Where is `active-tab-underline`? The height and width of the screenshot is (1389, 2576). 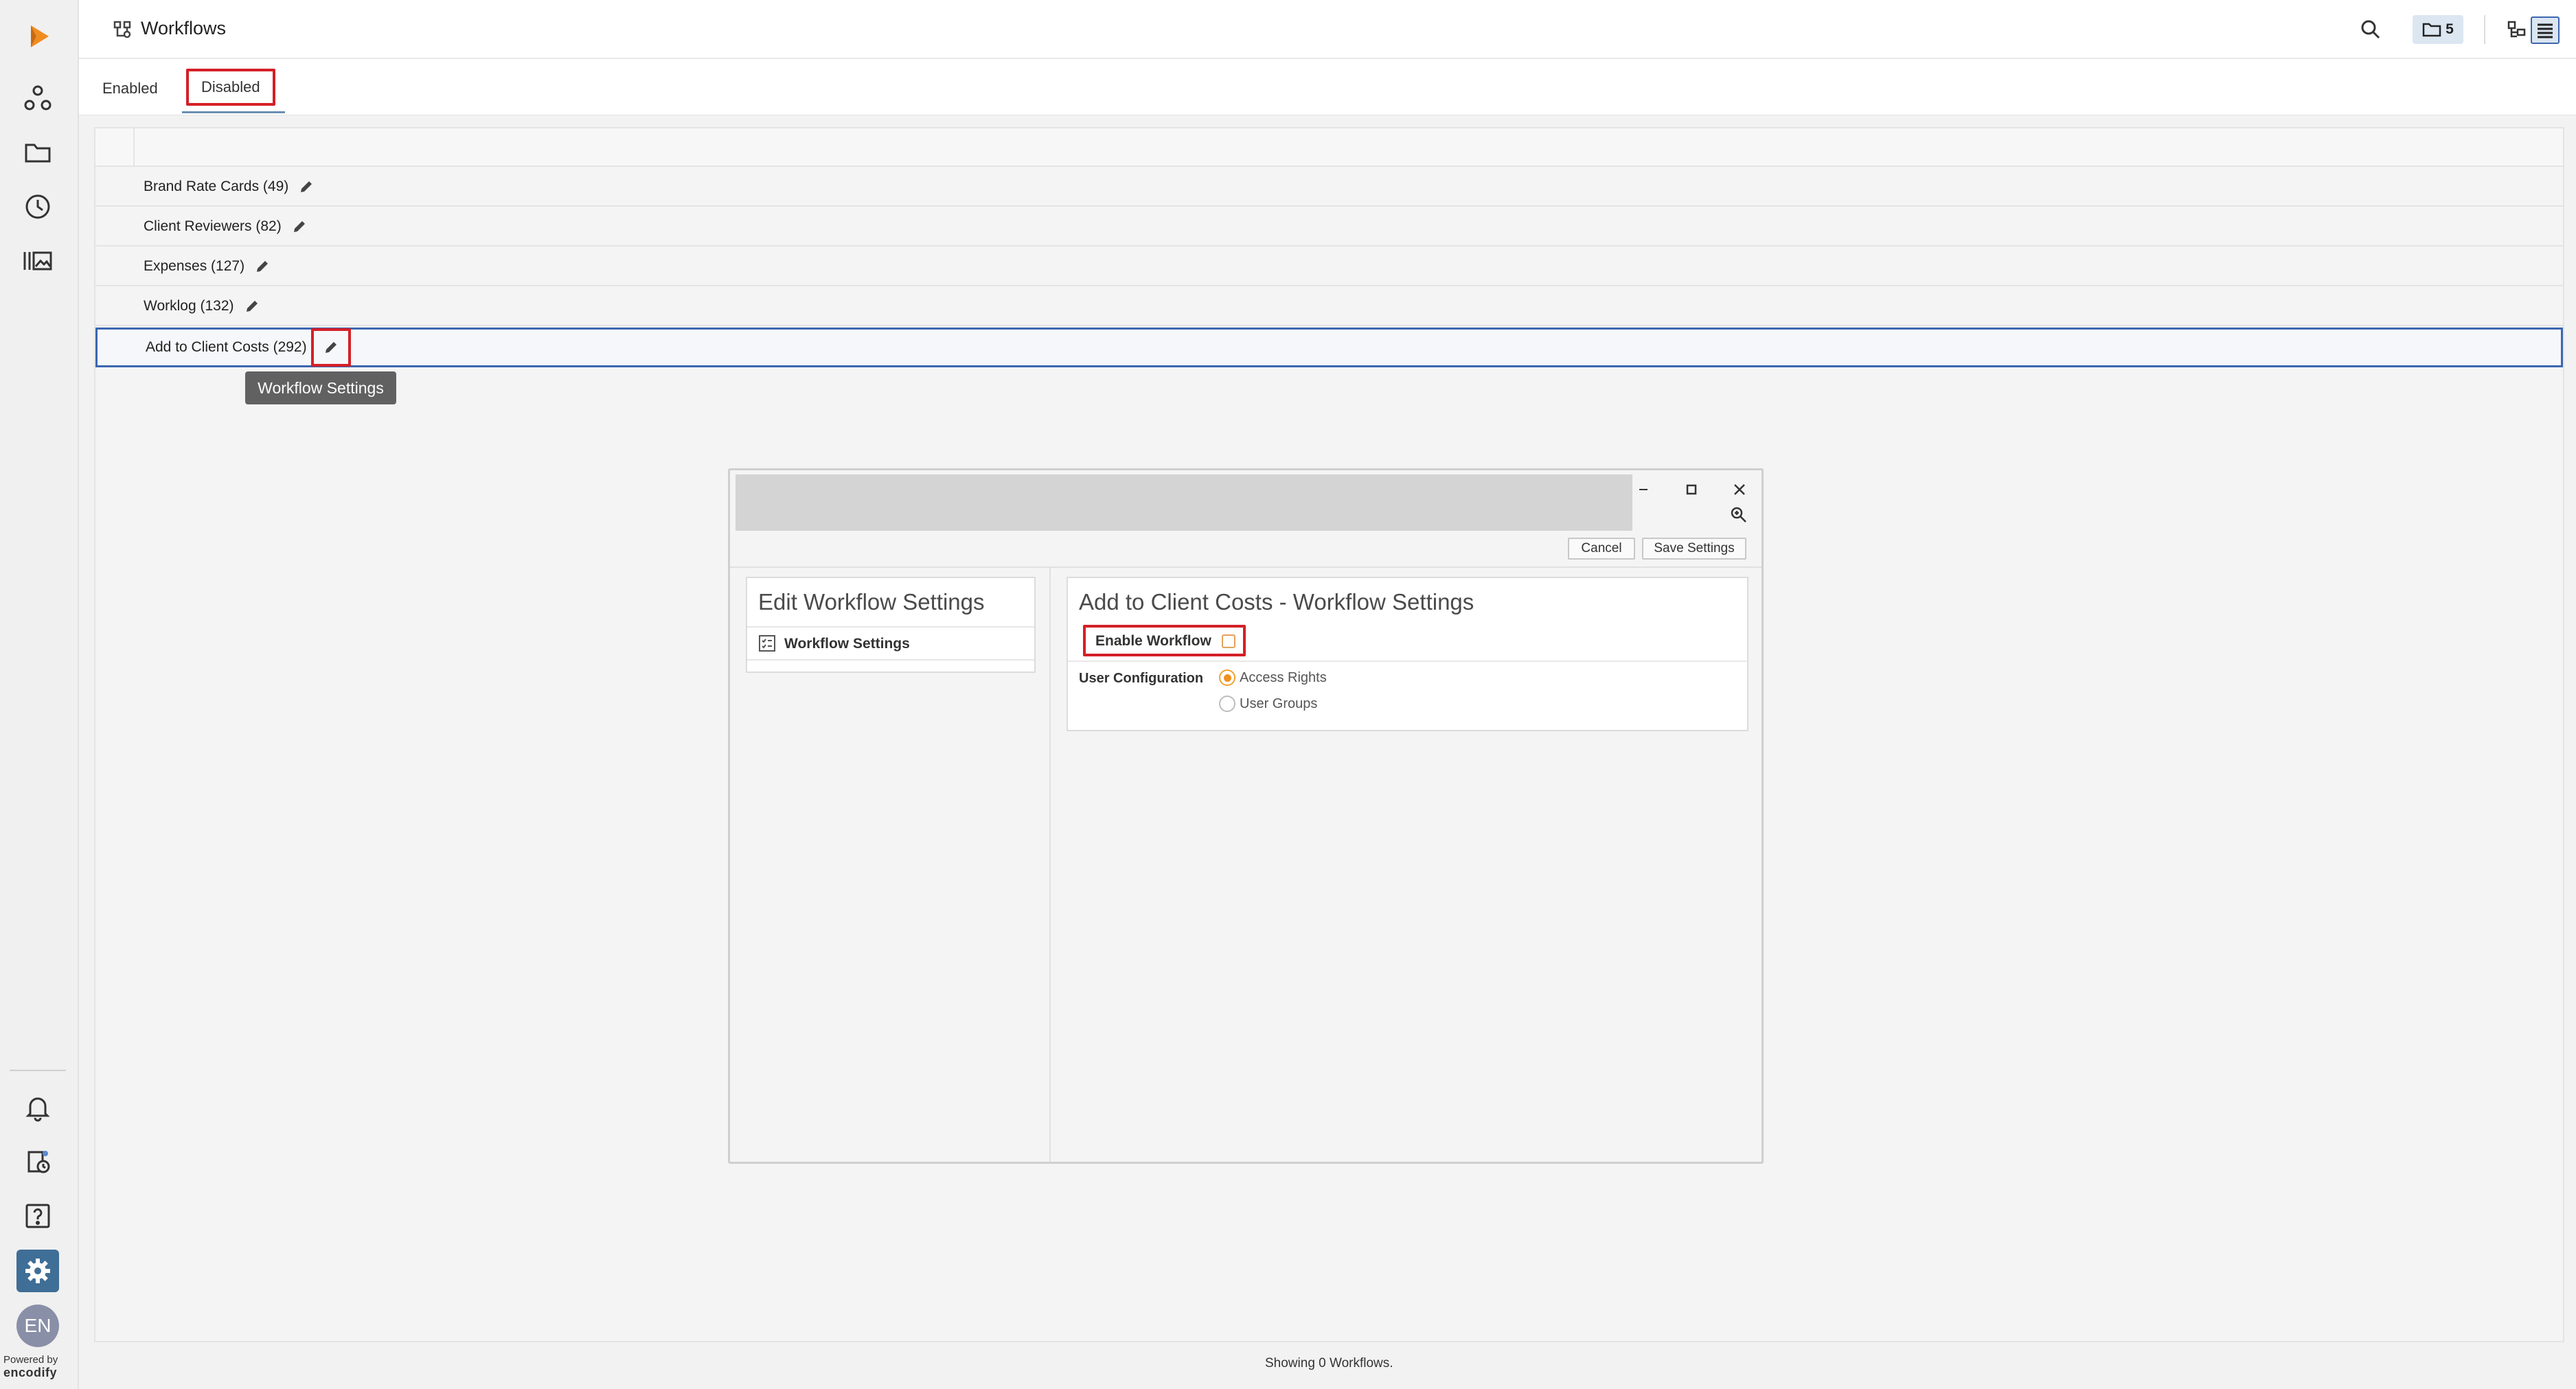 active-tab-underline is located at coordinates (233, 112).